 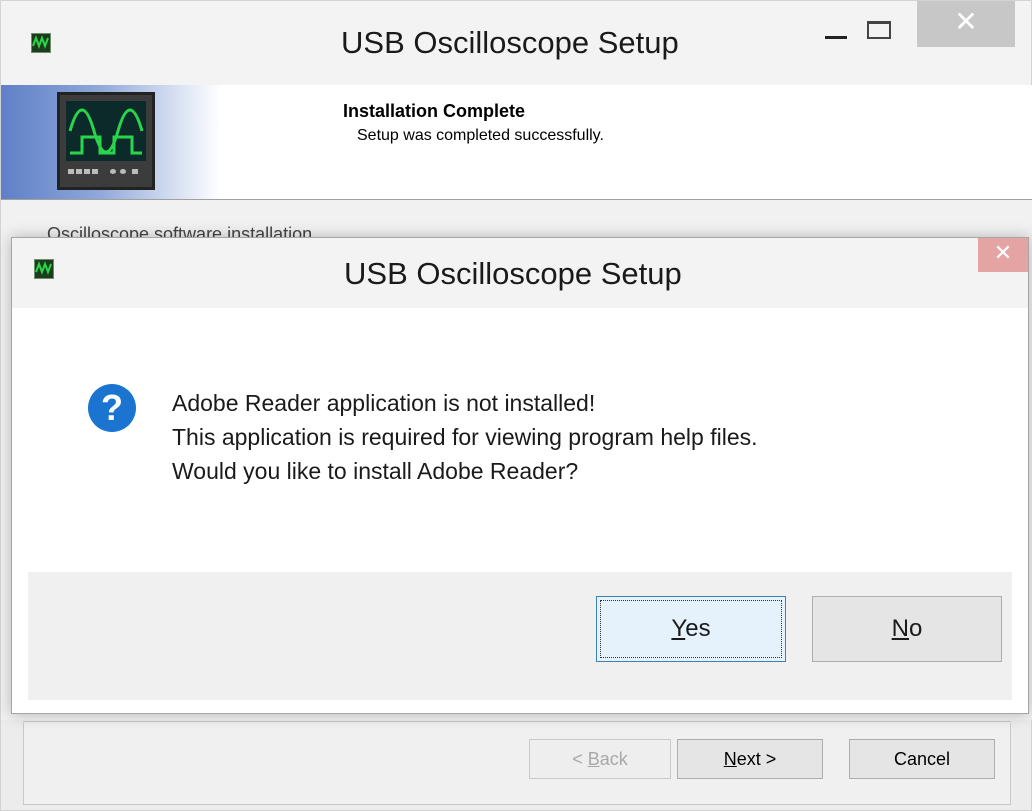 I want to click on cancel-button: Cancel, so click(x=922, y=759).